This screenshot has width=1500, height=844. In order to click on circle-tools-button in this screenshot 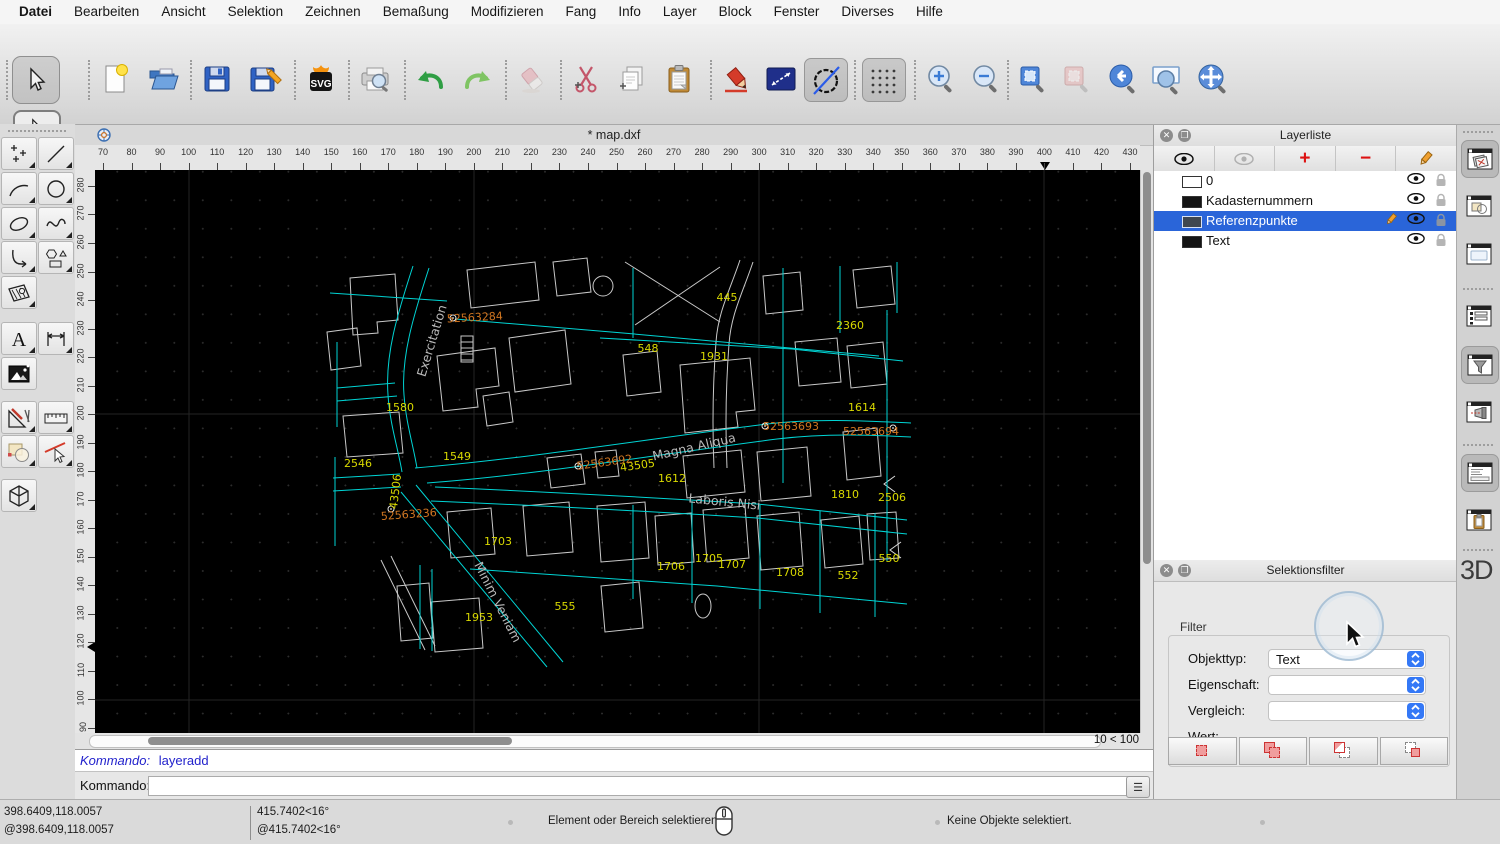, I will do `click(56, 188)`.